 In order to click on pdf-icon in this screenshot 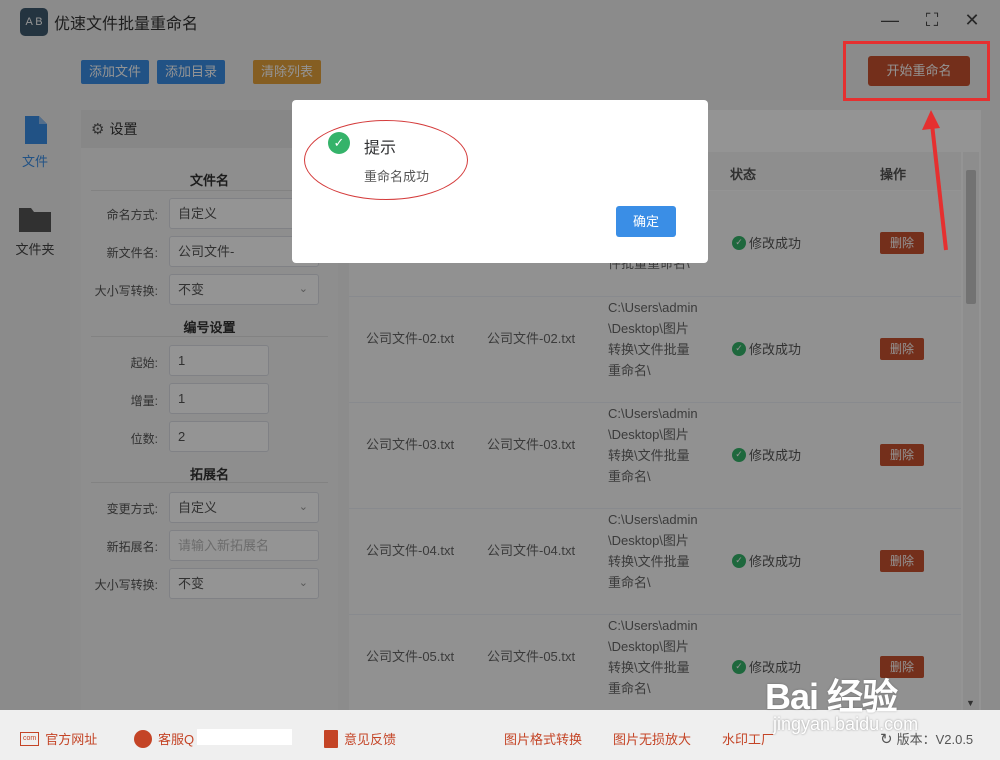, I will do `click(331, 738)`.